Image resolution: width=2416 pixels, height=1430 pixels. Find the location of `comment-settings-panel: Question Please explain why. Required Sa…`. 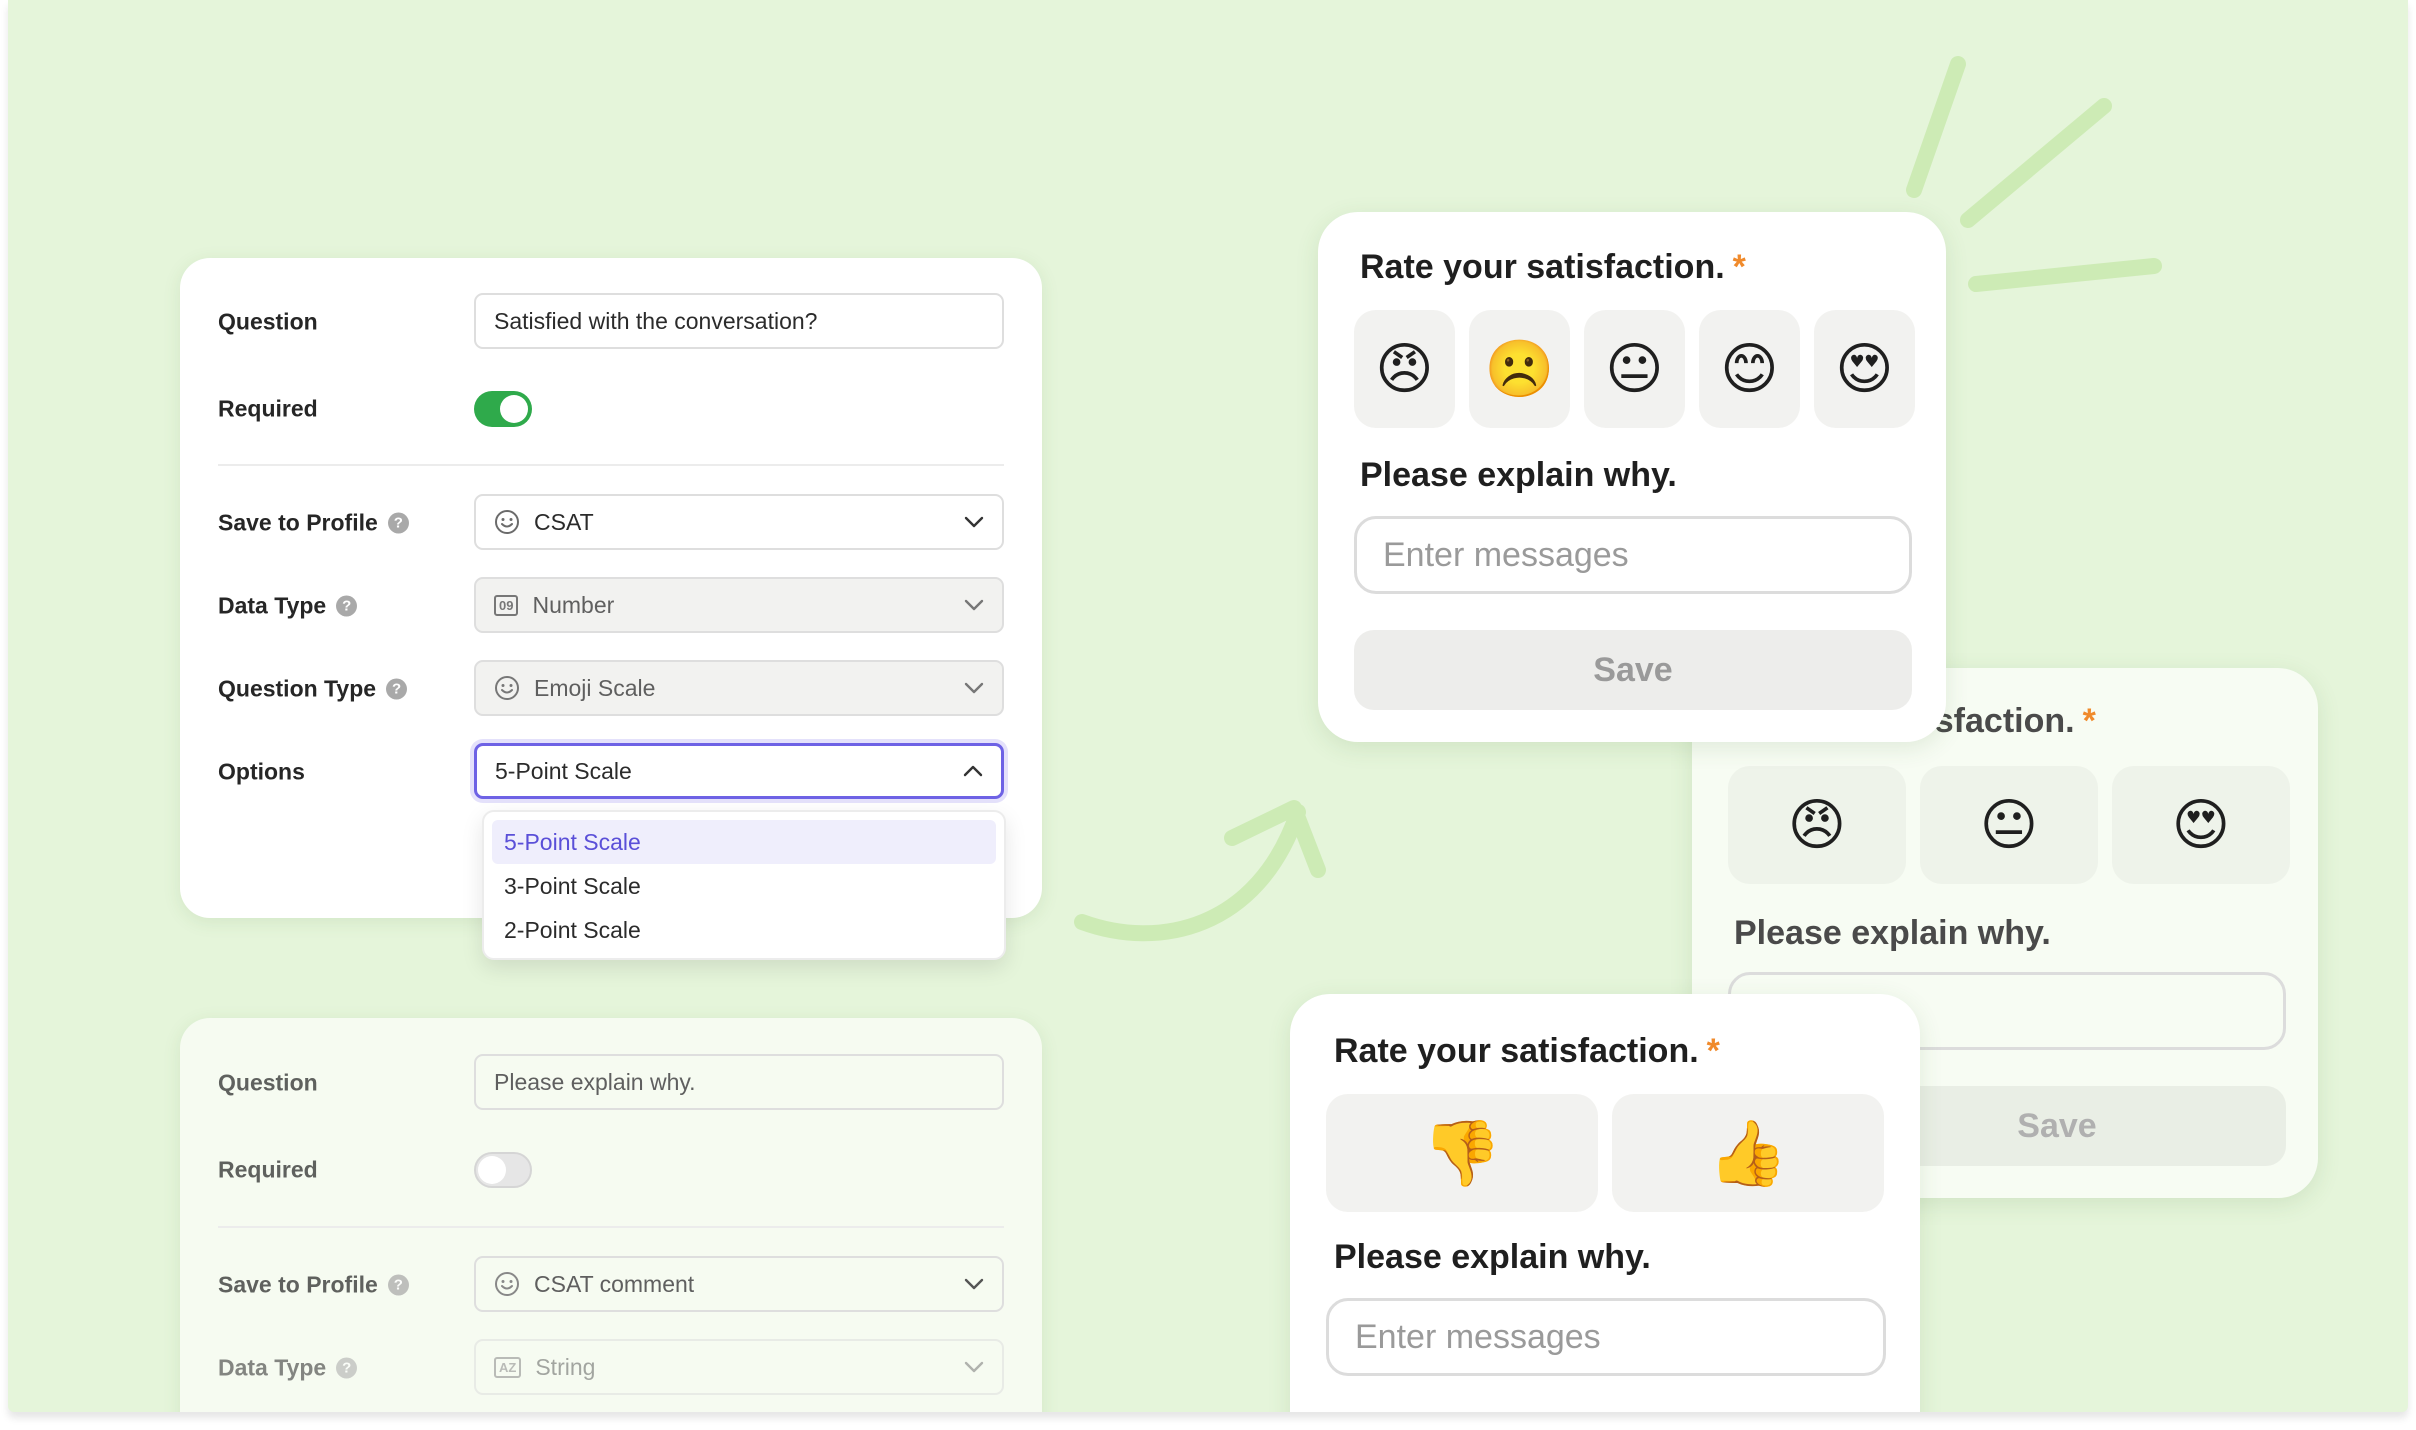

comment-settings-panel: Question Please explain why. Required Sa… is located at coordinates (611, 1215).